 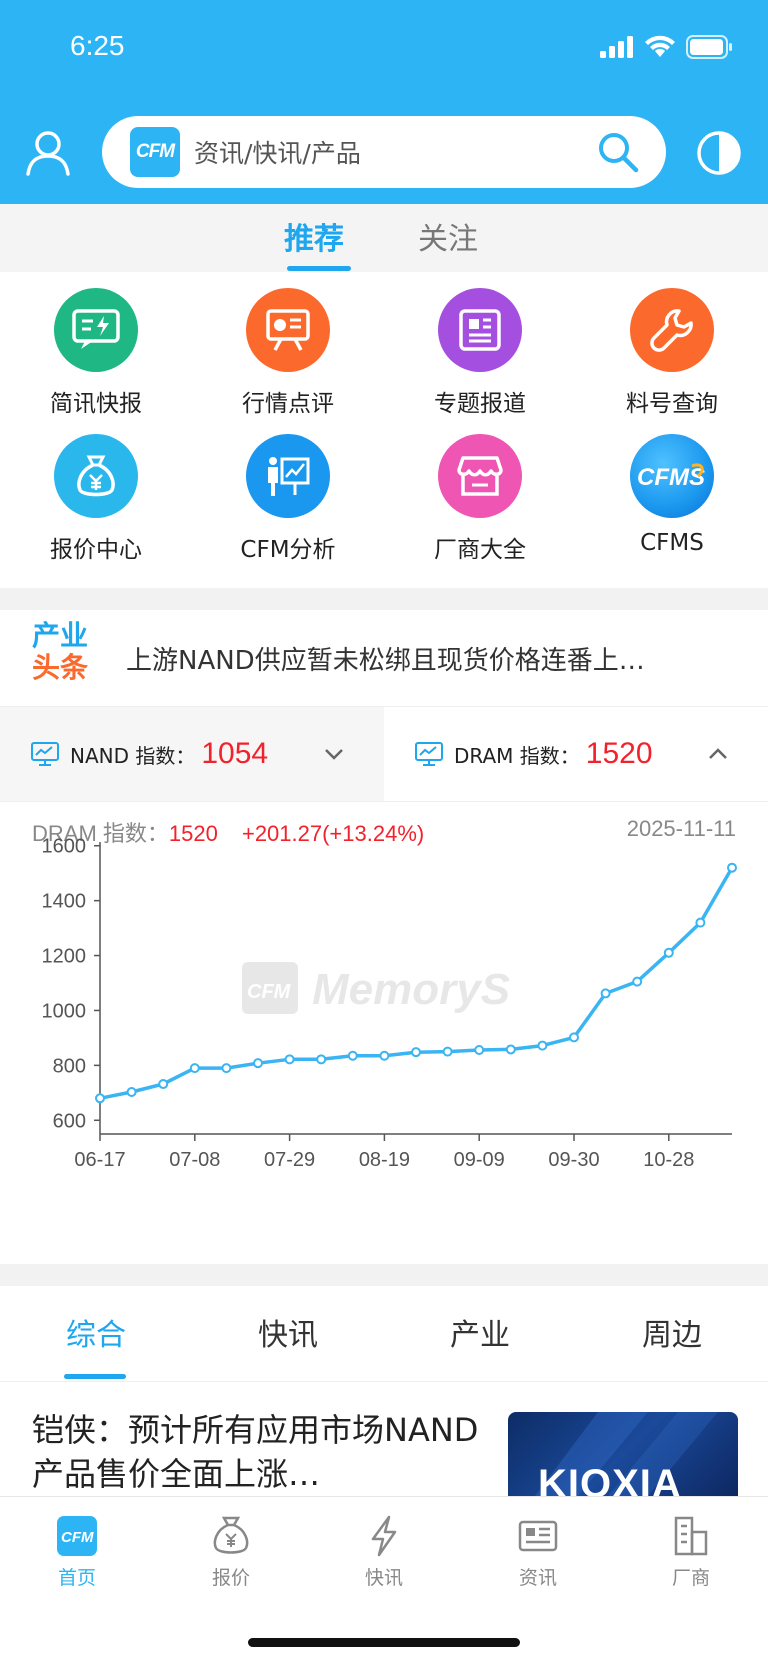 What do you see at coordinates (96, 350) in the screenshot?
I see `shortcut-news-flash: 简讯快报` at bounding box center [96, 350].